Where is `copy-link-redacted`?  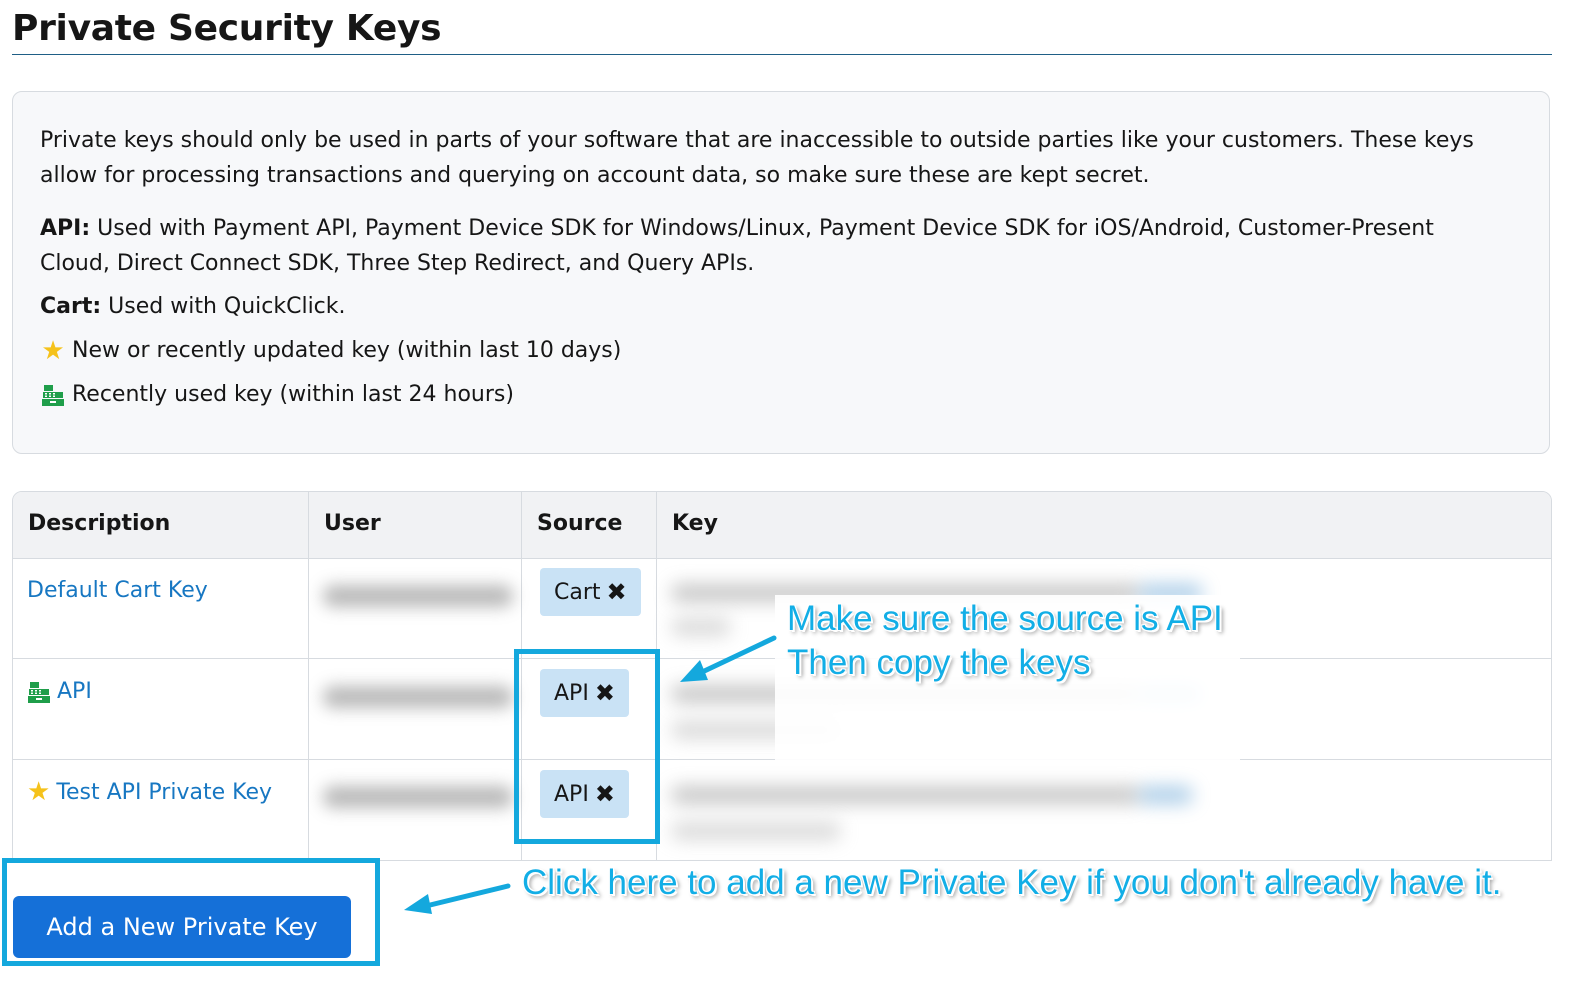
copy-link-redacted is located at coordinates (1165, 795).